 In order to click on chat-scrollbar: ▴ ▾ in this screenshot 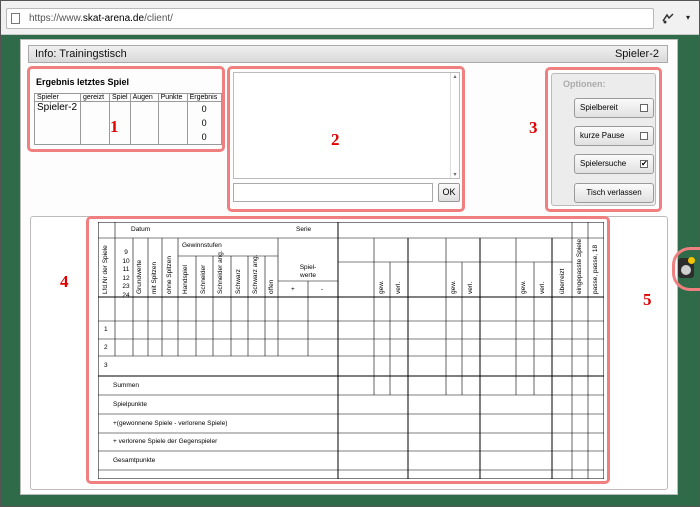, I will do `click(454, 125)`.